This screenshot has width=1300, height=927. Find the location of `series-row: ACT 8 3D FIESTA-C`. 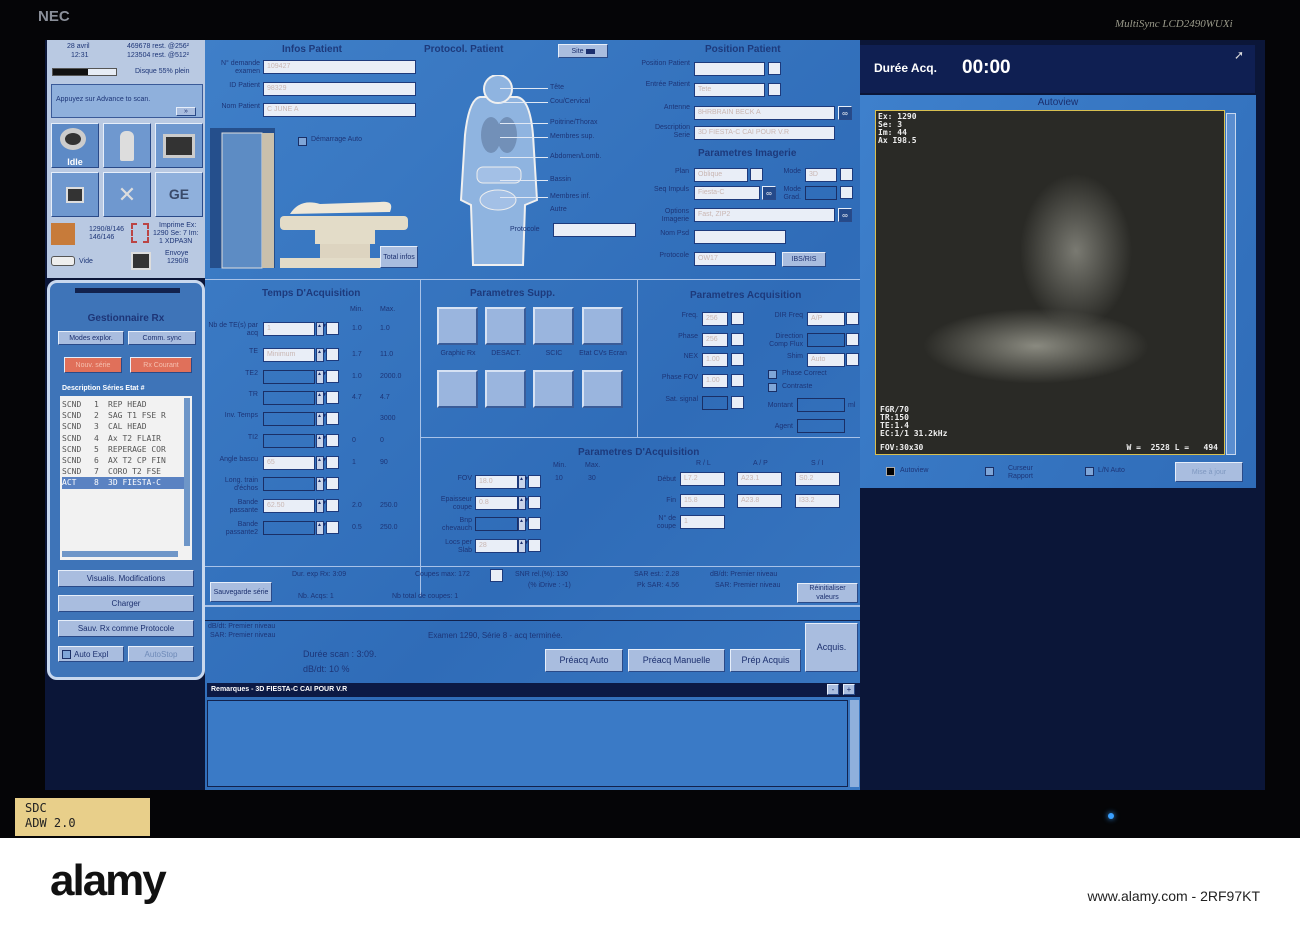

series-row: ACT 8 3D FIESTA-C is located at coordinates (126, 483).